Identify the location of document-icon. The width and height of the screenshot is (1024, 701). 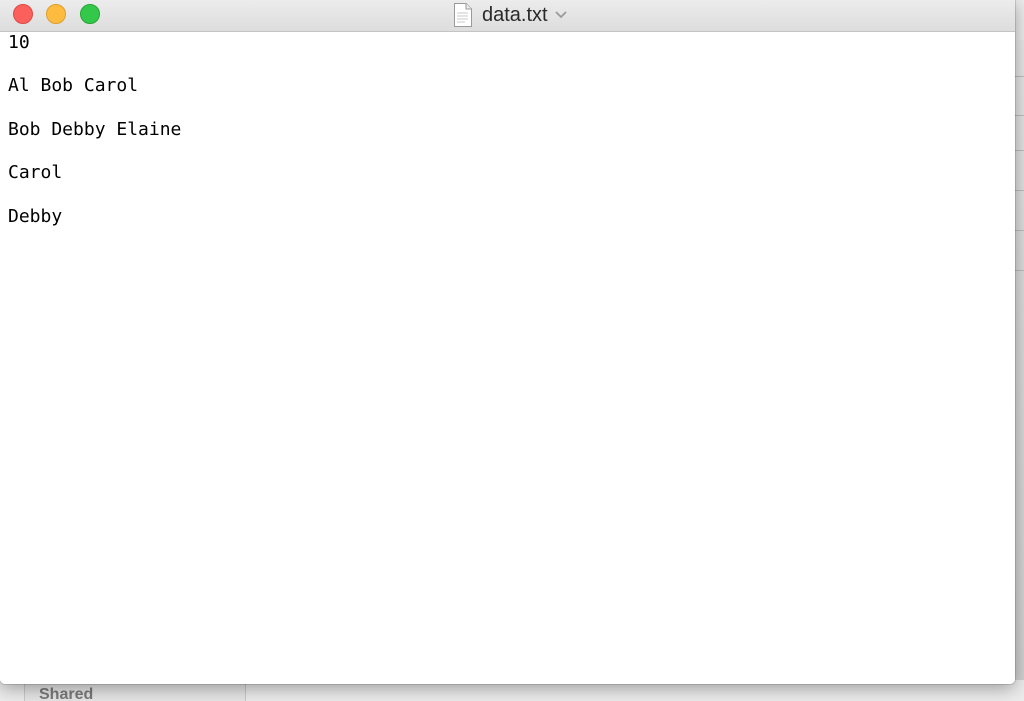
(463, 15).